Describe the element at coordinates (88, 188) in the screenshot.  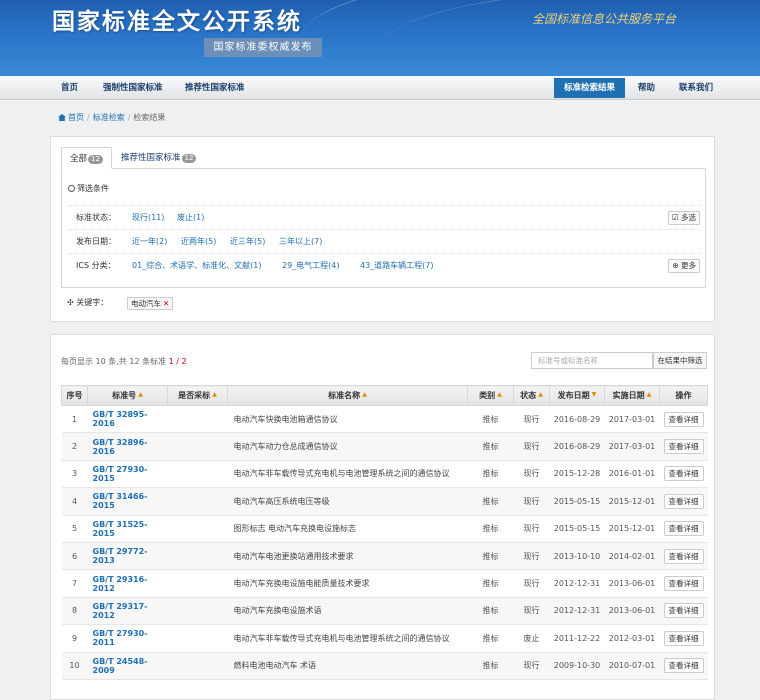
I see `filter-heading: 筛选条件` at that location.